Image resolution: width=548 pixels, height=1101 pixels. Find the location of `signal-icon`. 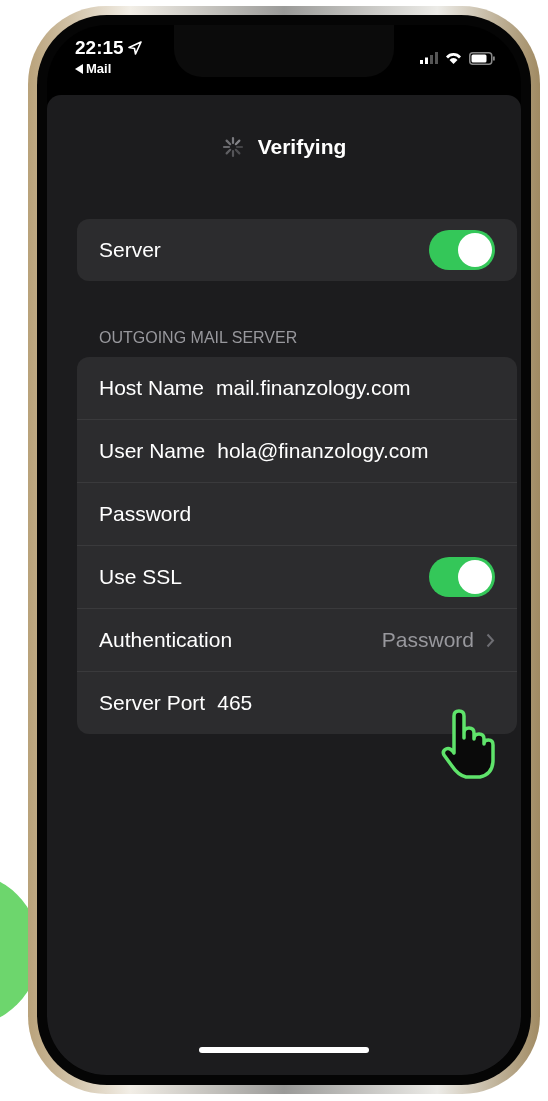

signal-icon is located at coordinates (429, 58).